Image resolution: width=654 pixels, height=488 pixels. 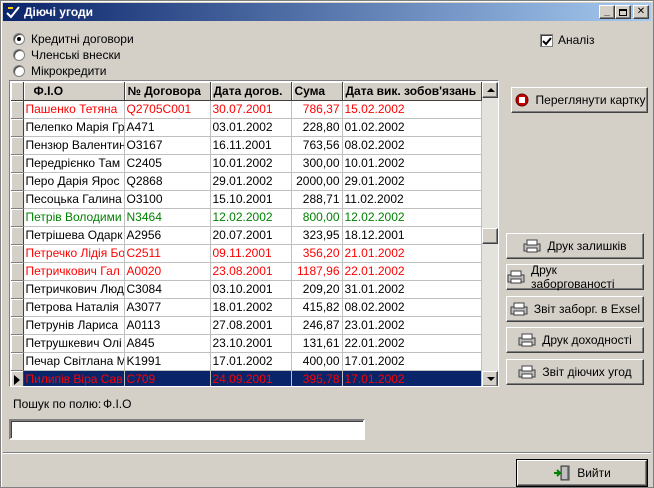 I want to click on radio-membership-fees: Членські внески, so click(x=66, y=55).